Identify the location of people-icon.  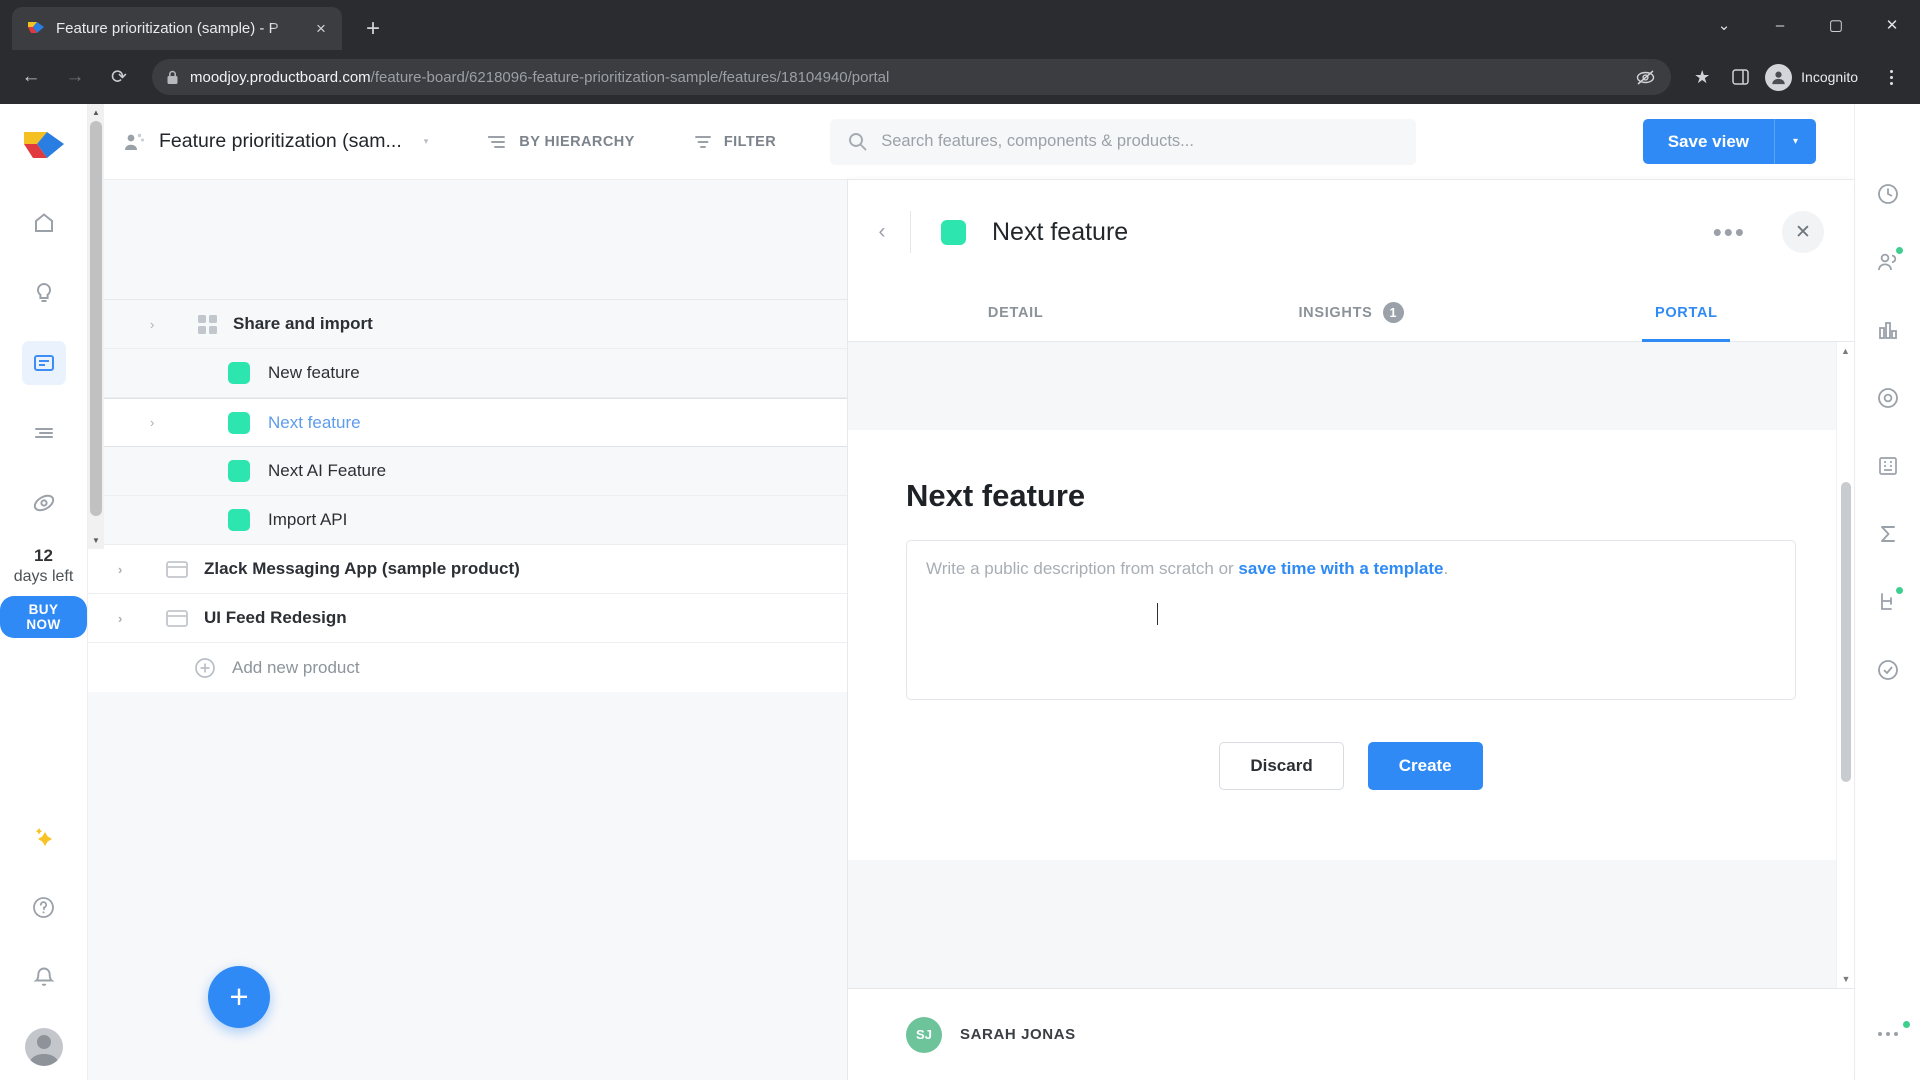
(1888, 262).